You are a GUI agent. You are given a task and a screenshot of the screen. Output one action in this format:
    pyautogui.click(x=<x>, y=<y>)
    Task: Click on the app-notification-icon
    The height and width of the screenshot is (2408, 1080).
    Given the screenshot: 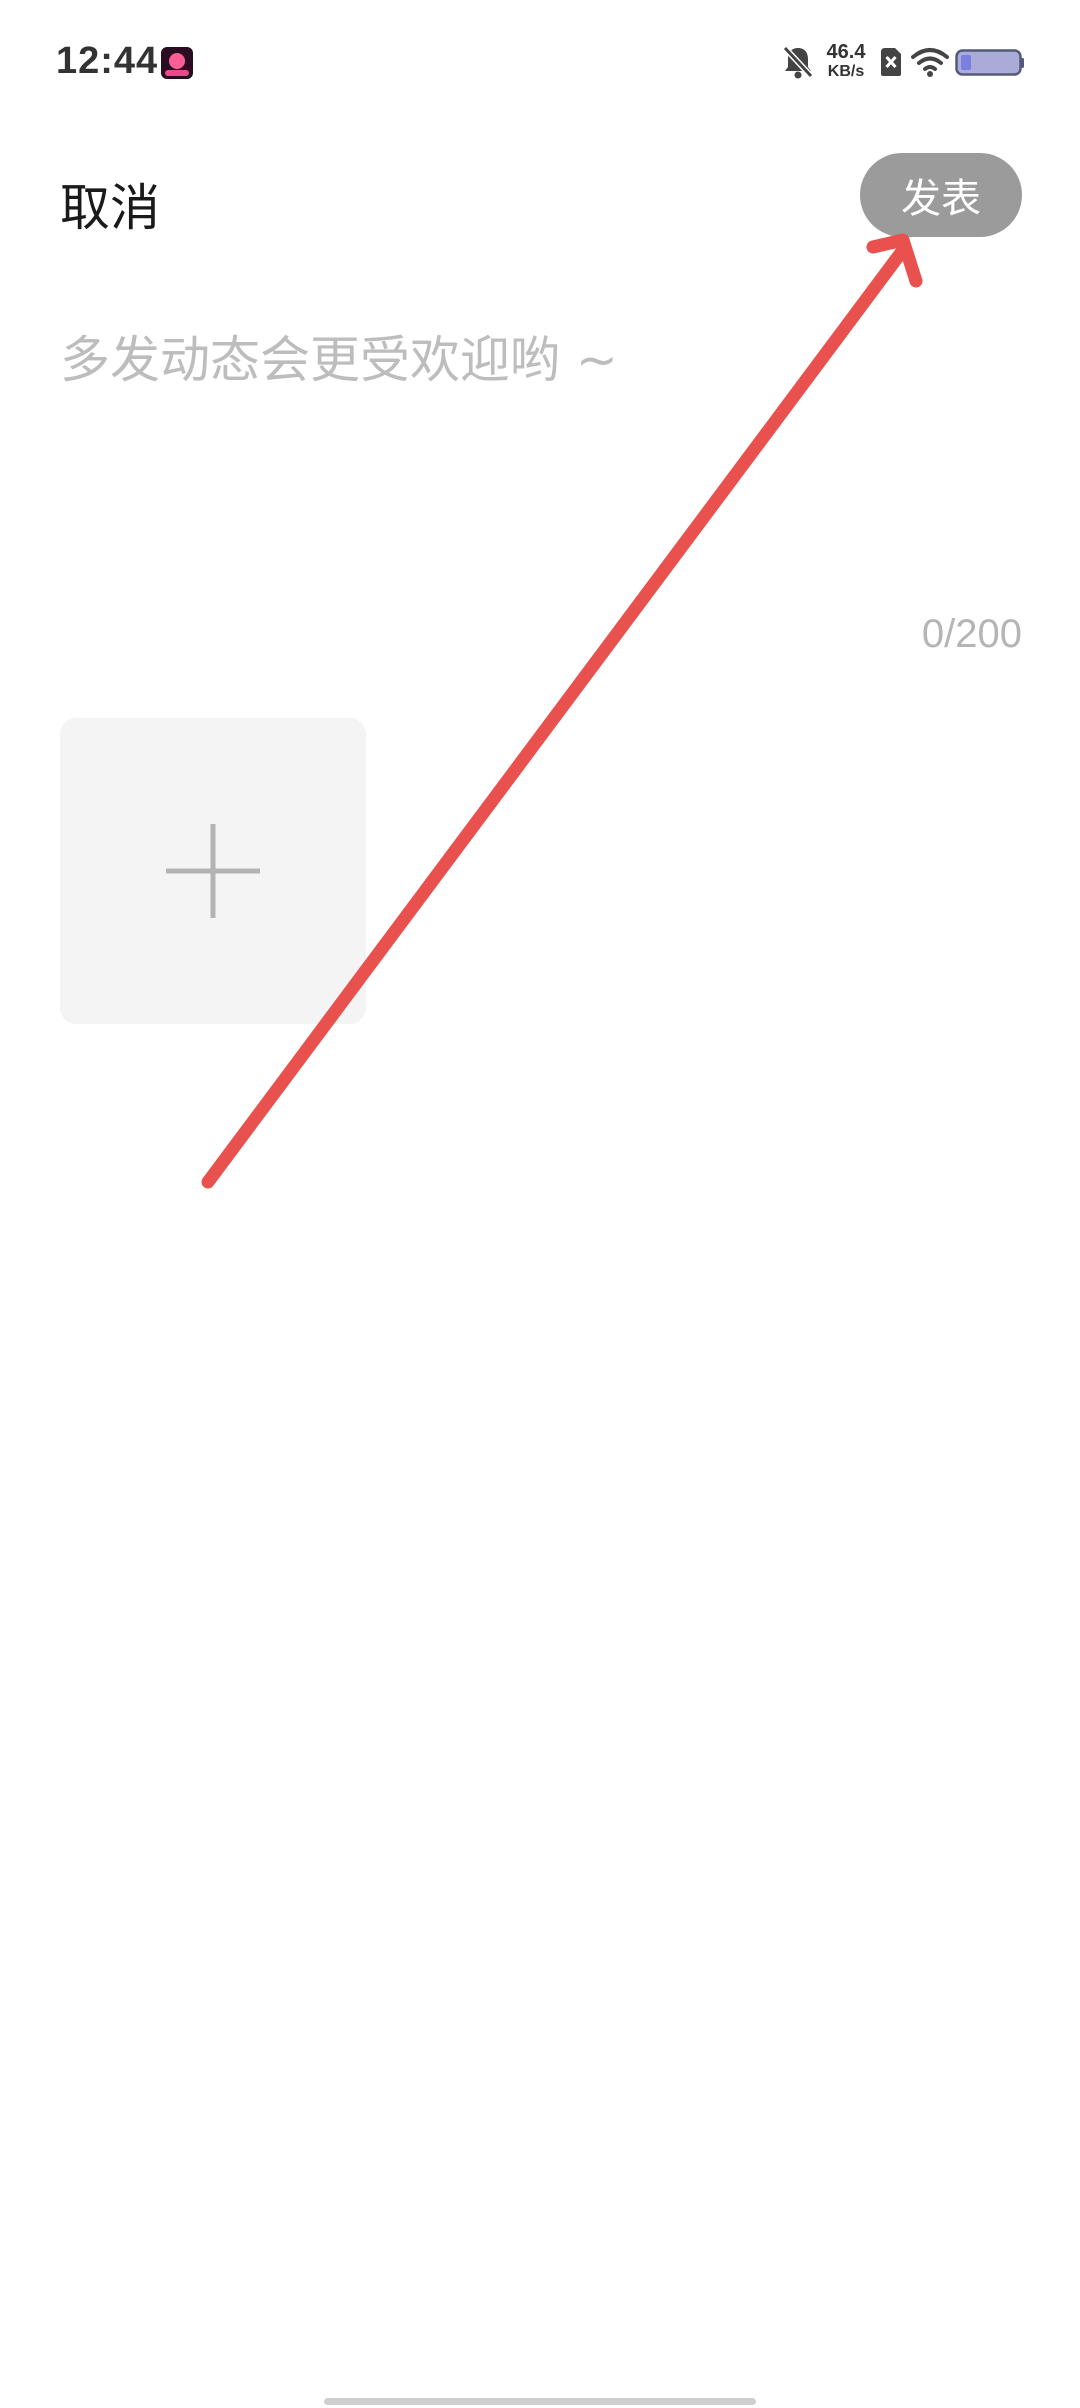 What is the action you would take?
    pyautogui.click(x=177, y=63)
    